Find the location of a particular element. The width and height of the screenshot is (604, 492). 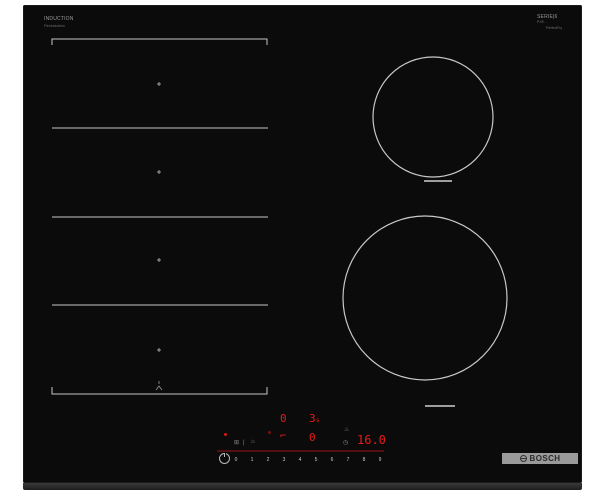

flex-zone-bottom-bracket is located at coordinates (159, 391).